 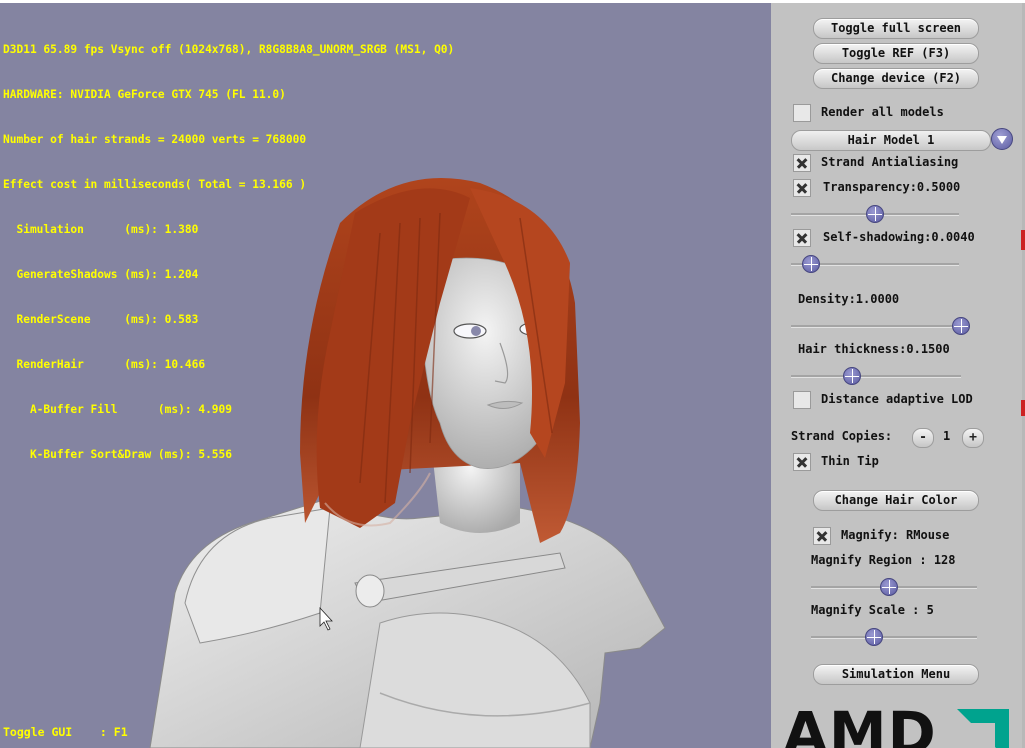 I want to click on simulation-menu-button: Simulation Menu, so click(x=896, y=674).